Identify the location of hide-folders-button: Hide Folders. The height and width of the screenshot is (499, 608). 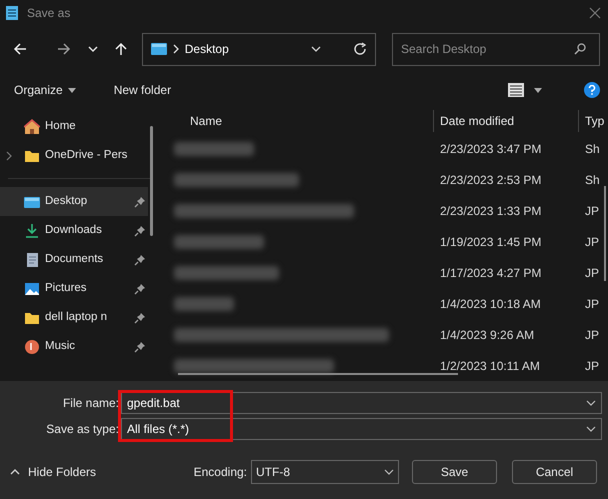
(50, 472).